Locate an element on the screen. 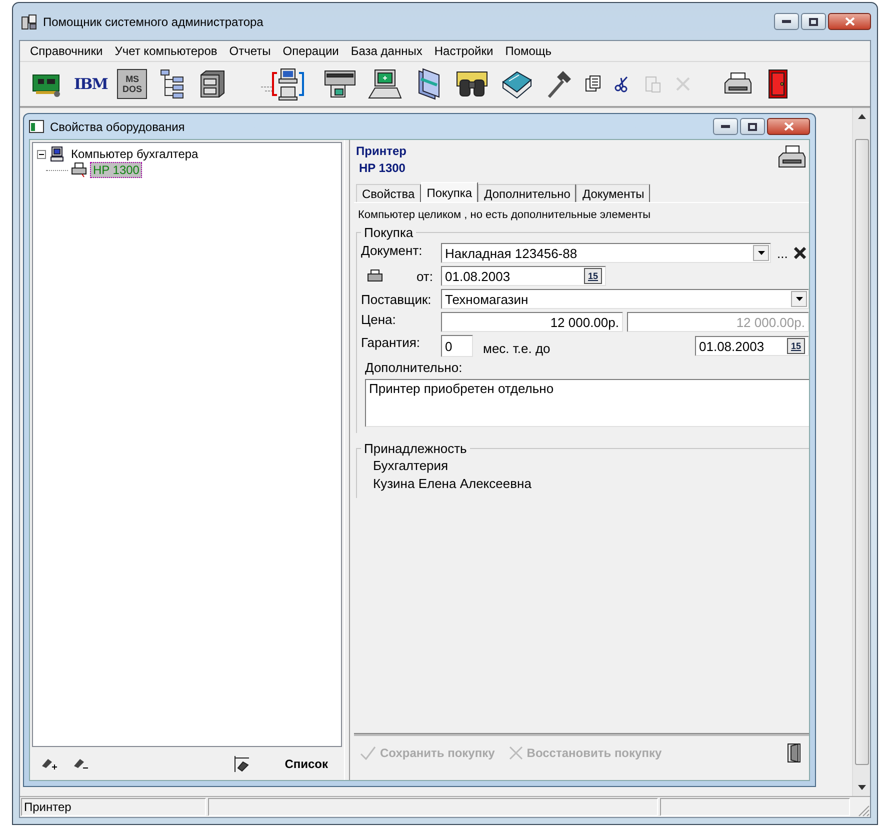 The height and width of the screenshot is (833, 887). copy-icon is located at coordinates (593, 84).